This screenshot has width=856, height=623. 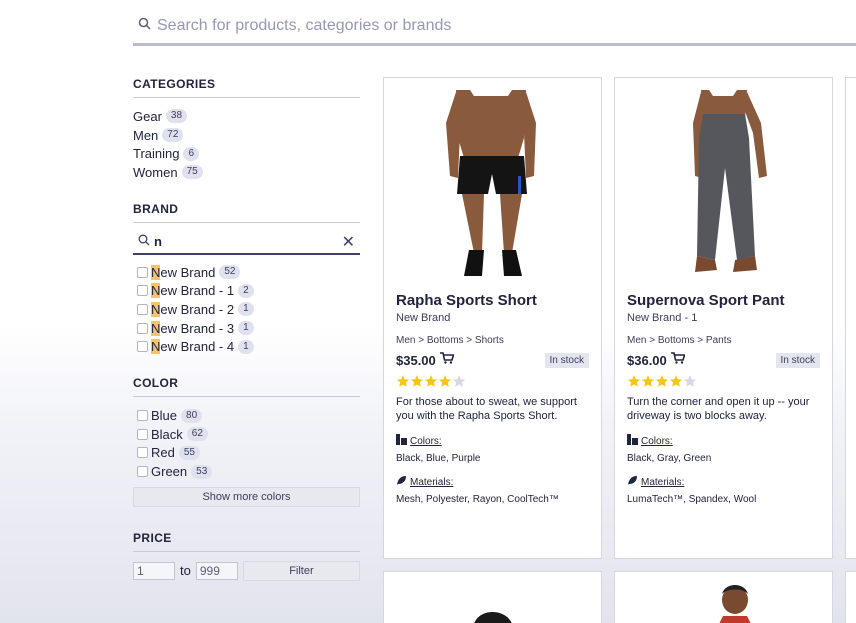 I want to click on clear-icon: ✕, so click(x=348, y=242).